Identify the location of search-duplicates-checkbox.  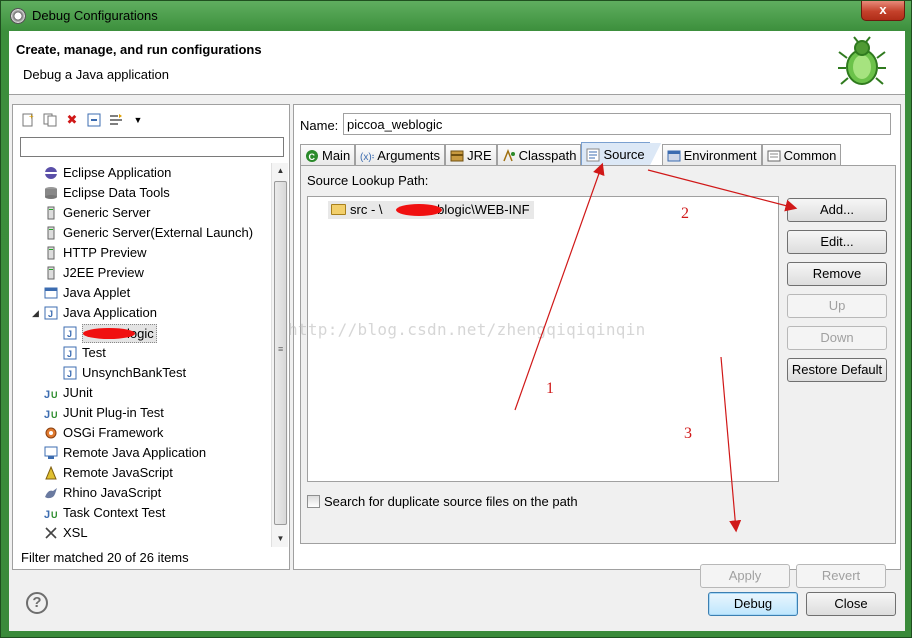
(313, 501).